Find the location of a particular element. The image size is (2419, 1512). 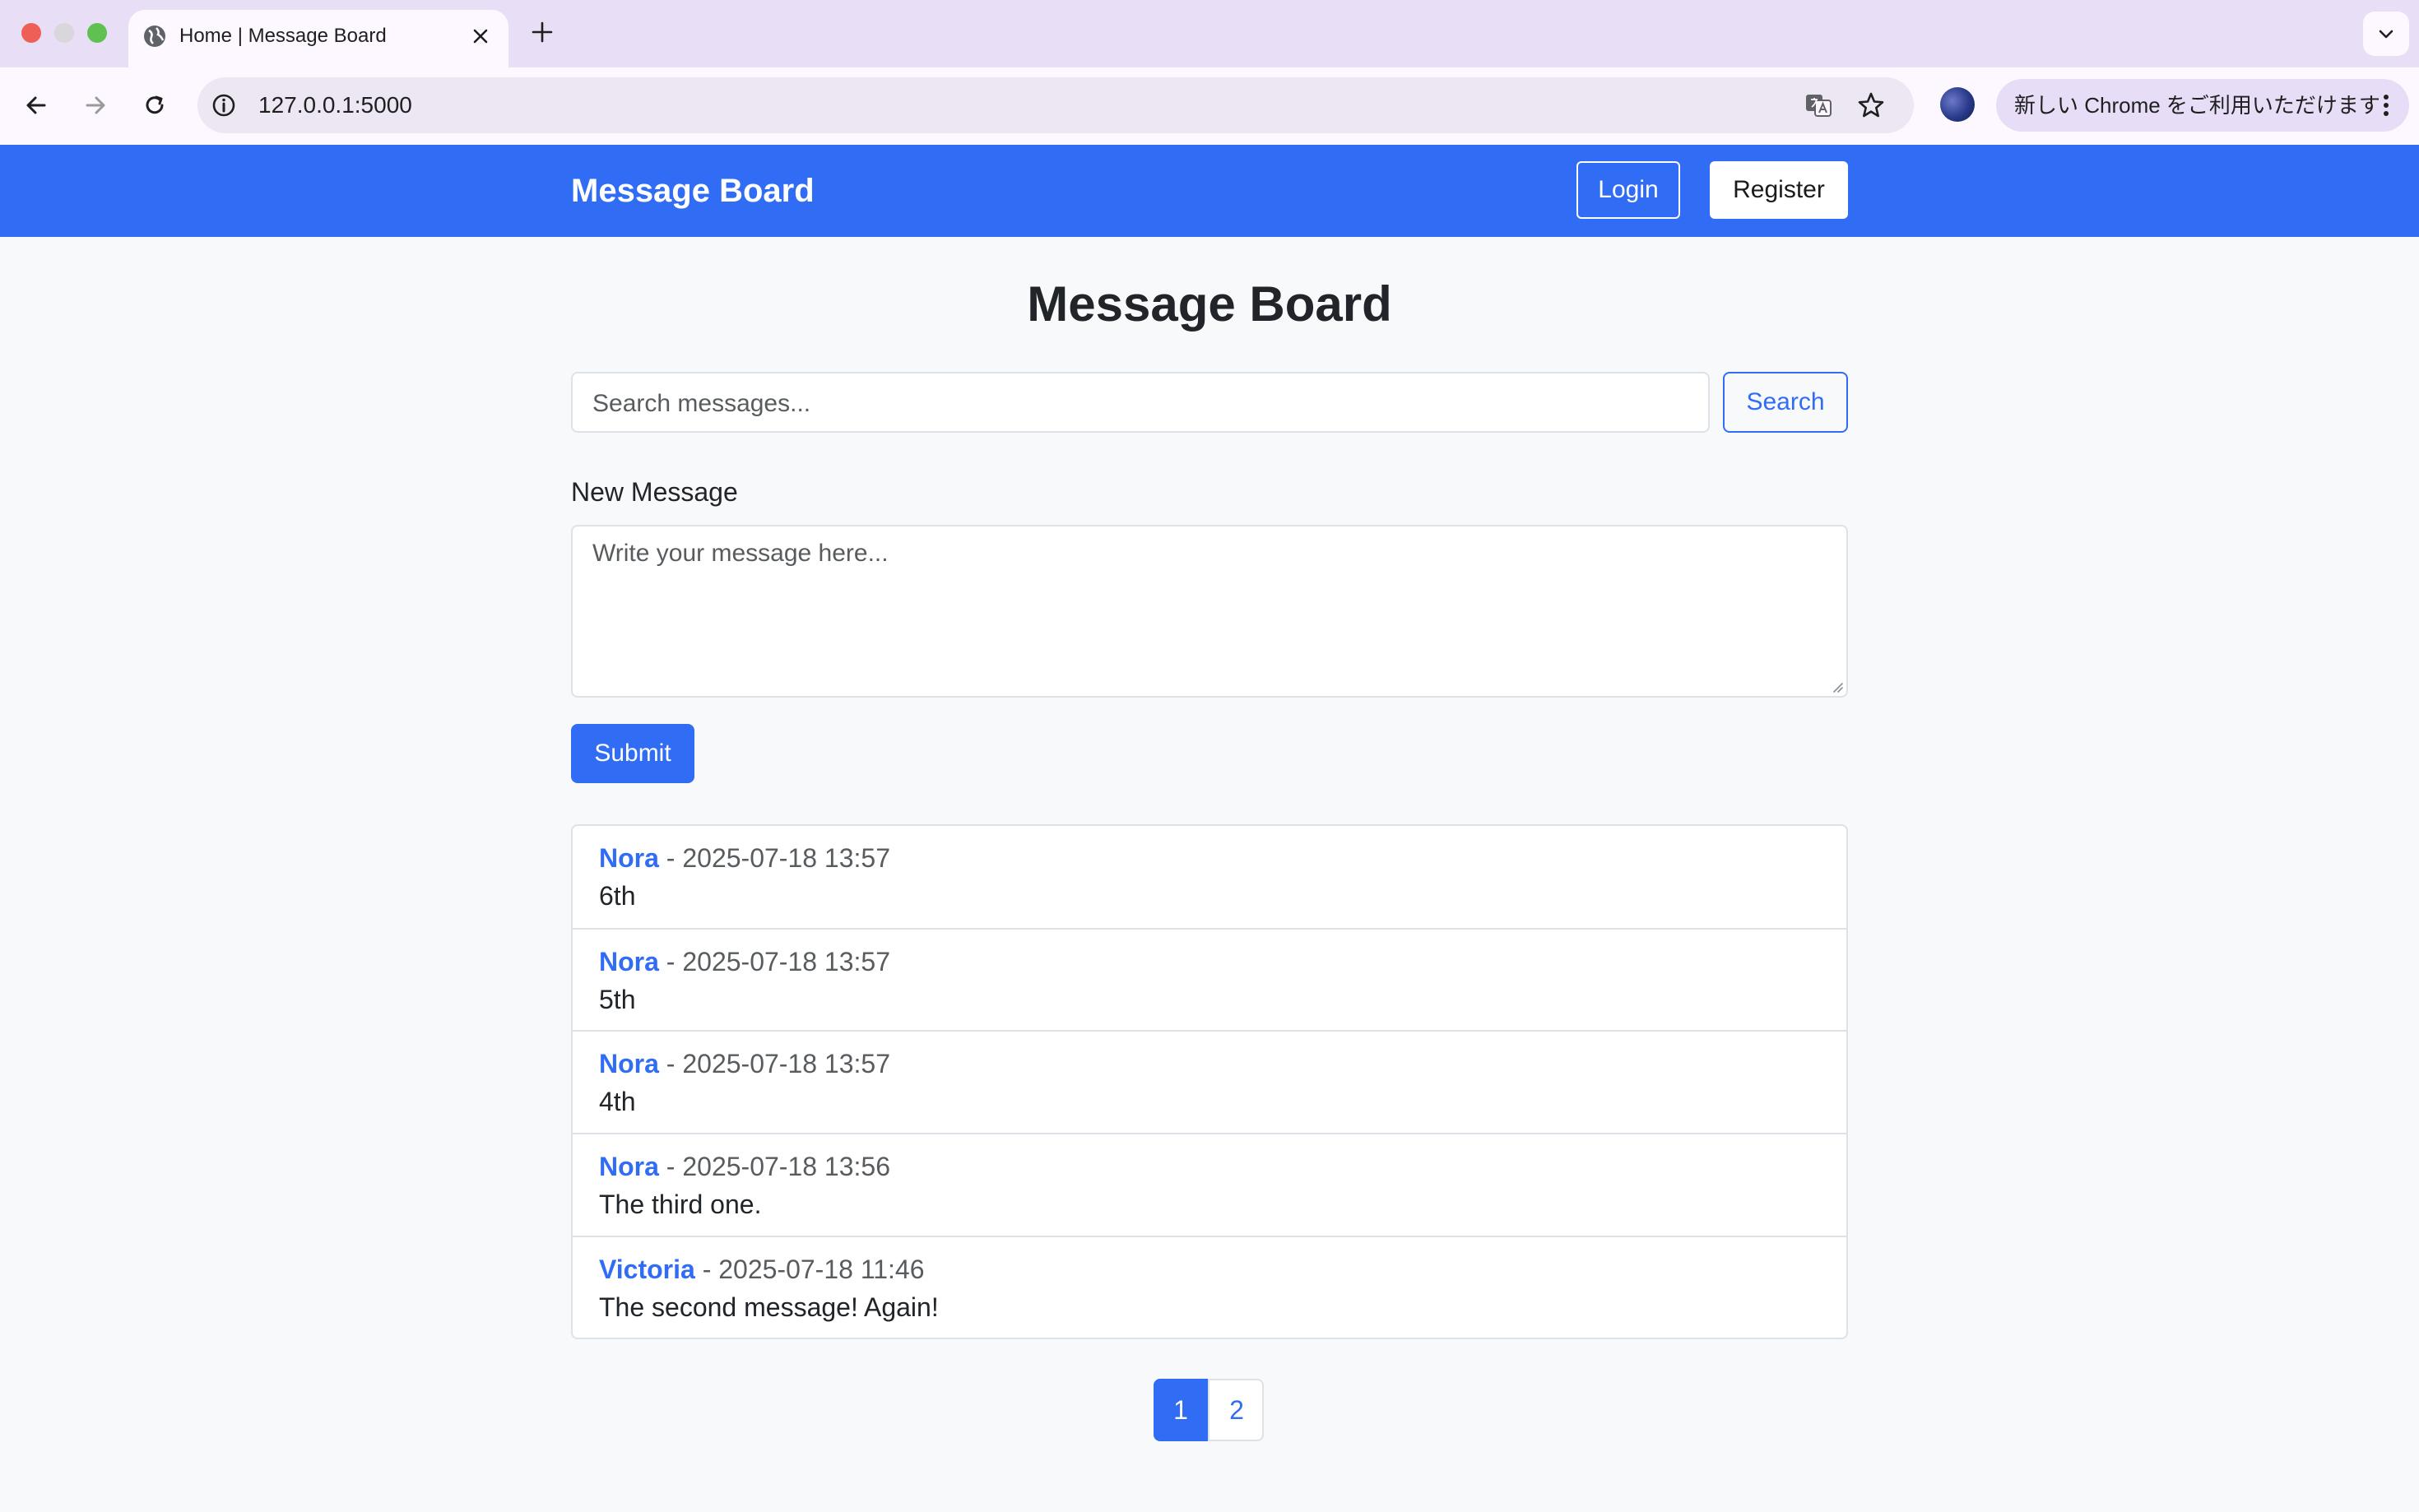

message-body: 5th is located at coordinates (617, 999).